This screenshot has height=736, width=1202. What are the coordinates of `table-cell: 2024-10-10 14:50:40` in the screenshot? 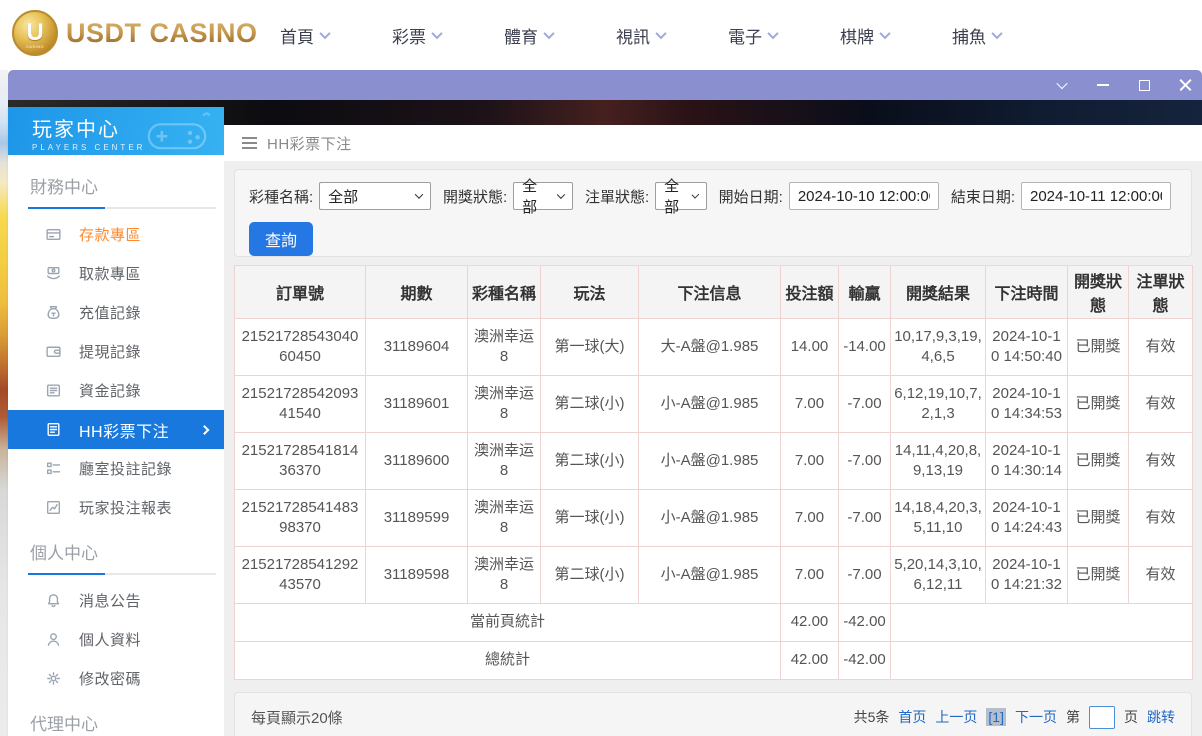 It's located at (1026, 347).